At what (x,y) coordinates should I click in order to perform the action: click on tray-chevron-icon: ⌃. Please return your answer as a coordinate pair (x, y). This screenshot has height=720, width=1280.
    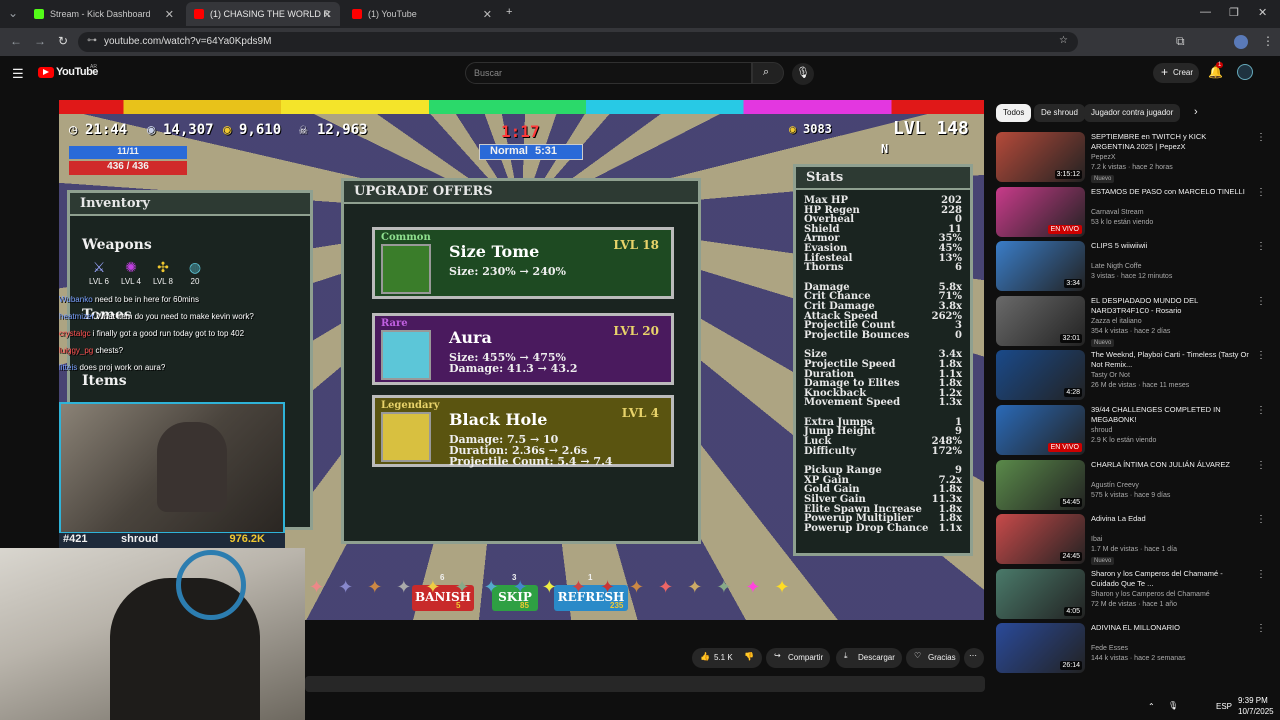
    Looking at the image, I should click on (1151, 706).